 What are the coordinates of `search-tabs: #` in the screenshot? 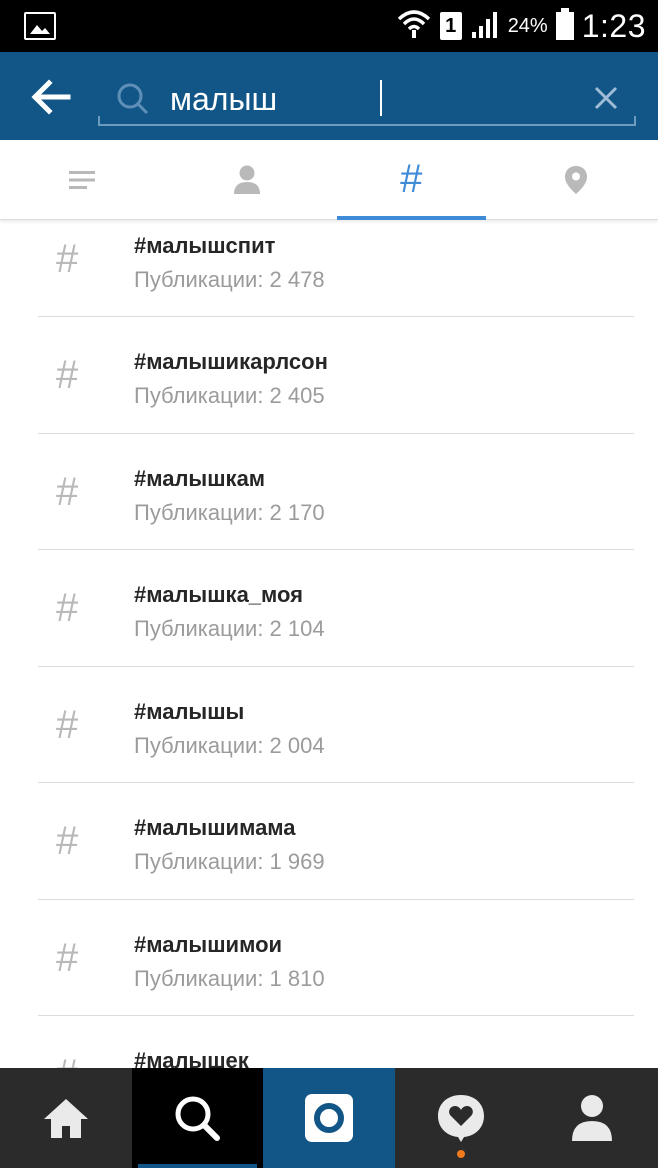 It's located at (329, 180).